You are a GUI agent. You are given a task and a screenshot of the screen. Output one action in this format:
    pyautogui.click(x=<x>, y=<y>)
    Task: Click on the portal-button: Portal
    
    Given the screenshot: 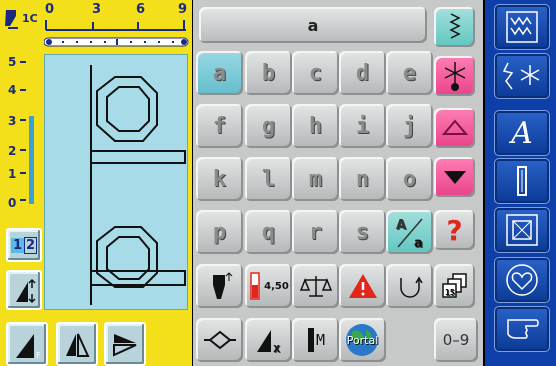 What is the action you would take?
    pyautogui.click(x=362, y=340)
    